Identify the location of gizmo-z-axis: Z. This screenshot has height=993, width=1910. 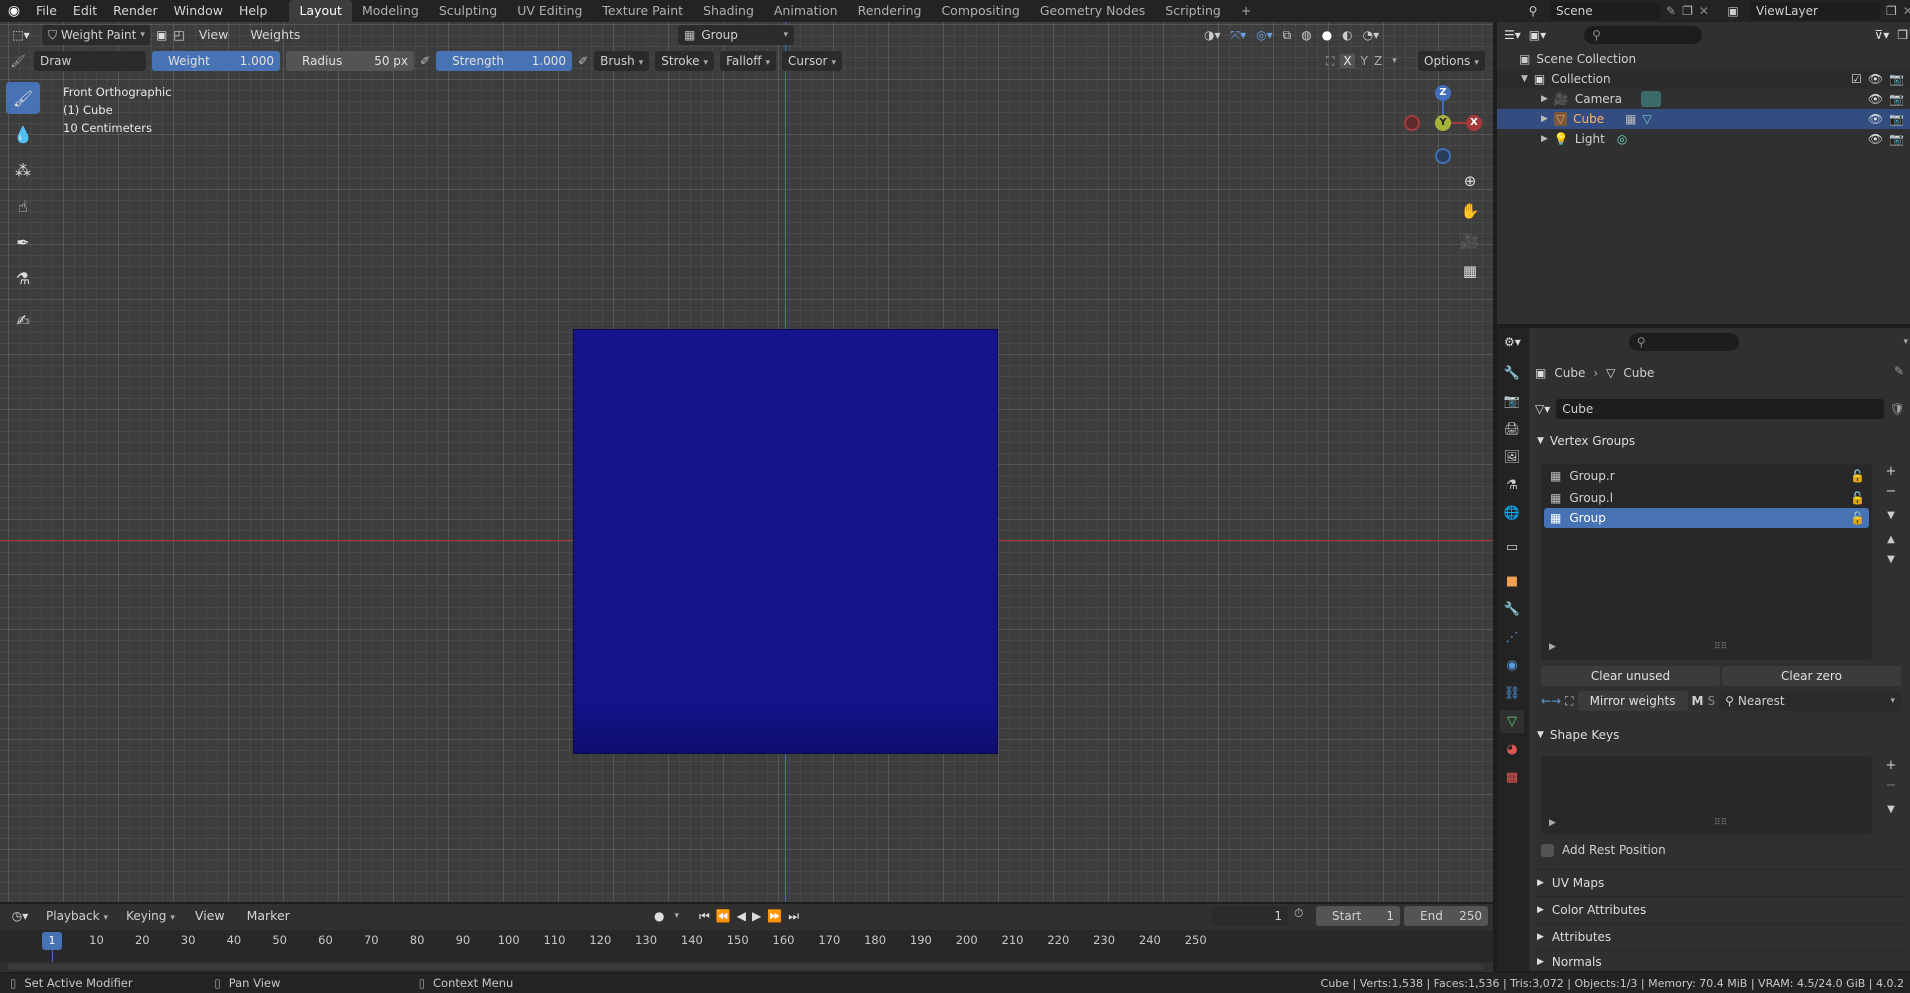
(1443, 93).